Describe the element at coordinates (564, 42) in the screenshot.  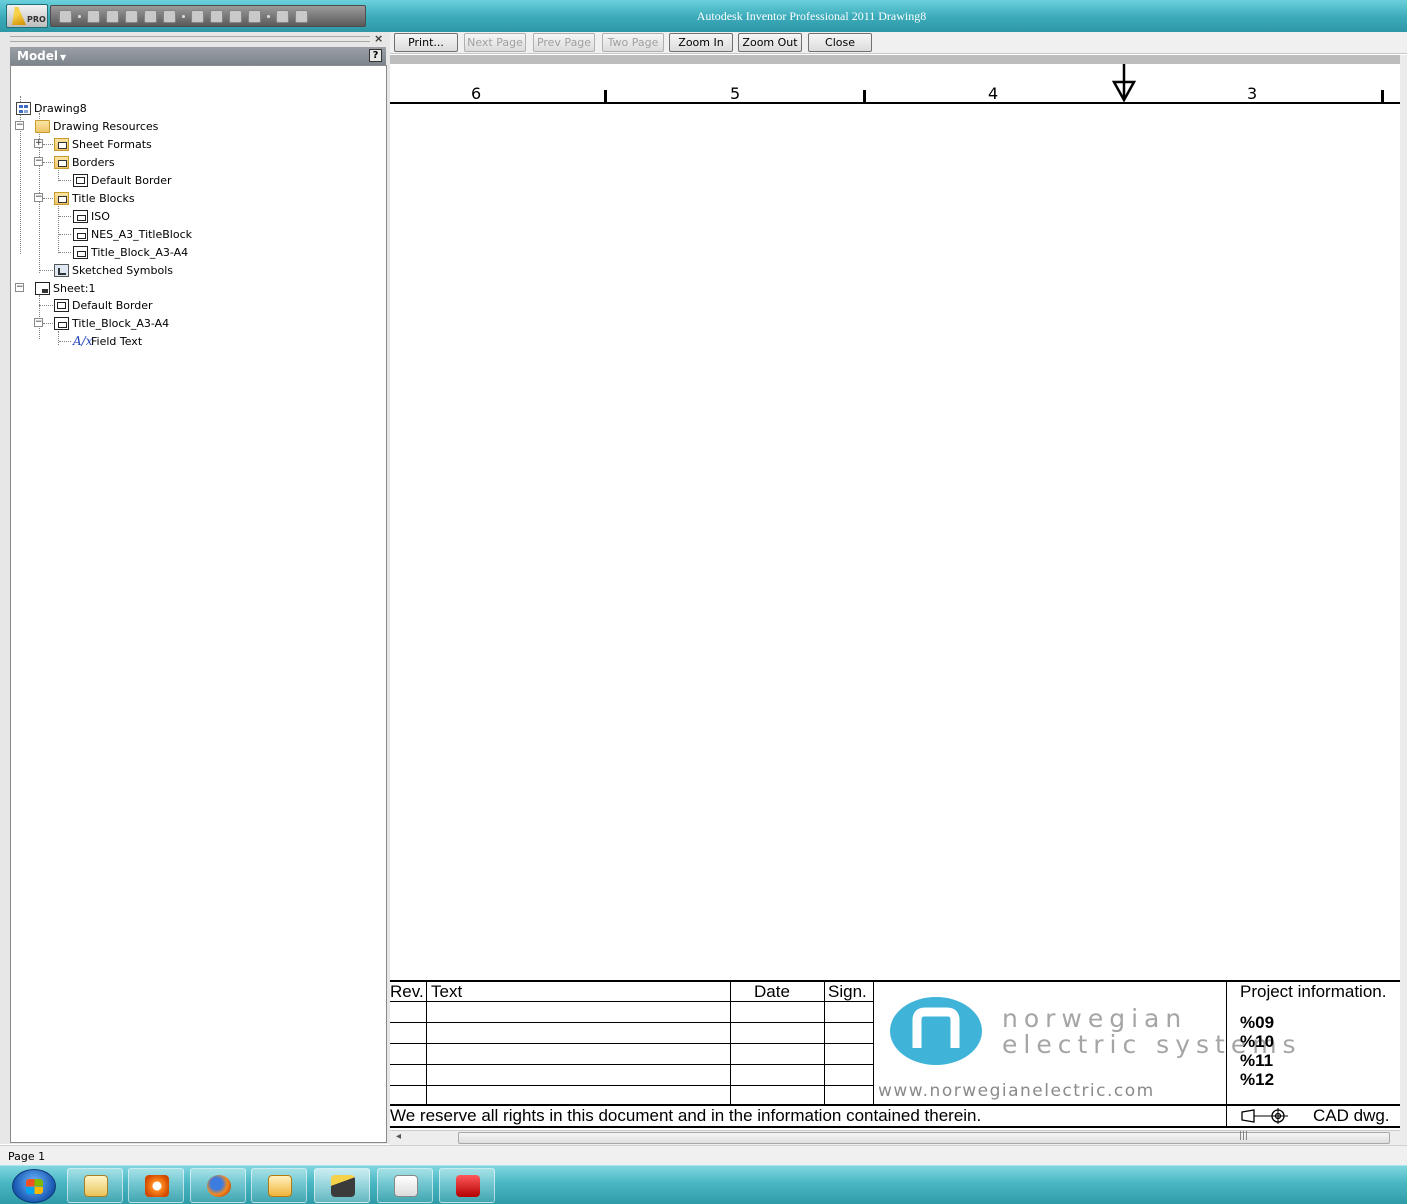
I see `prev-page-button: Prev Page` at that location.